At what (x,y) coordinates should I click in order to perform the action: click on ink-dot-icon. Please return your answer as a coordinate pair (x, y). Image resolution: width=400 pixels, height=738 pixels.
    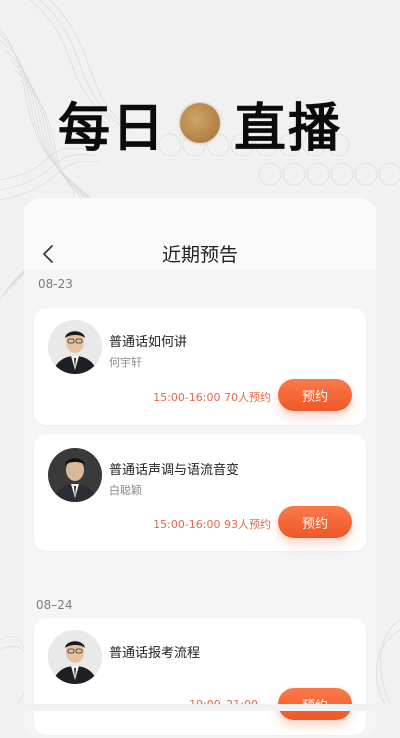
    Looking at the image, I should click on (200, 123).